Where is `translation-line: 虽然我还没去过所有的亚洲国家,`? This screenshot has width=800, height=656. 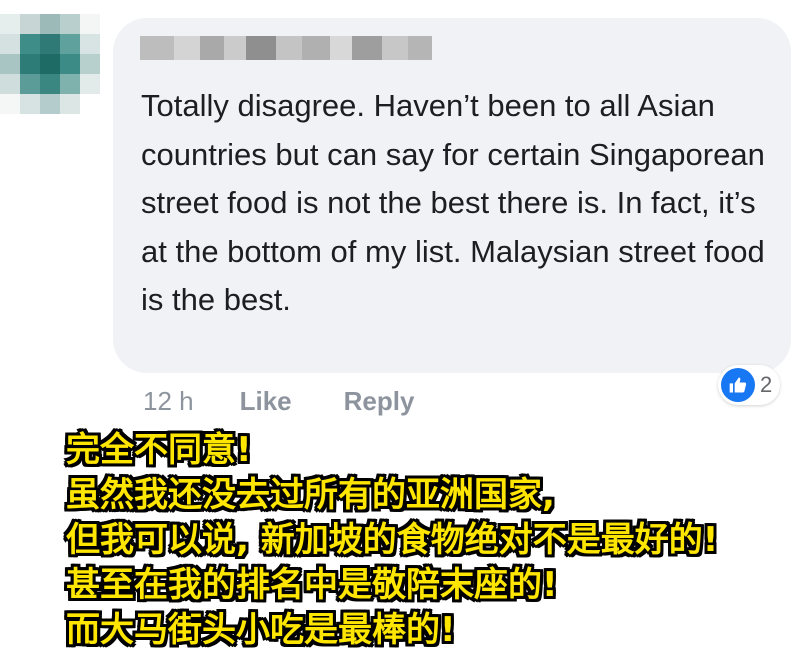
translation-line: 虽然我还没去过所有的亚洲国家, is located at coordinates (310, 495).